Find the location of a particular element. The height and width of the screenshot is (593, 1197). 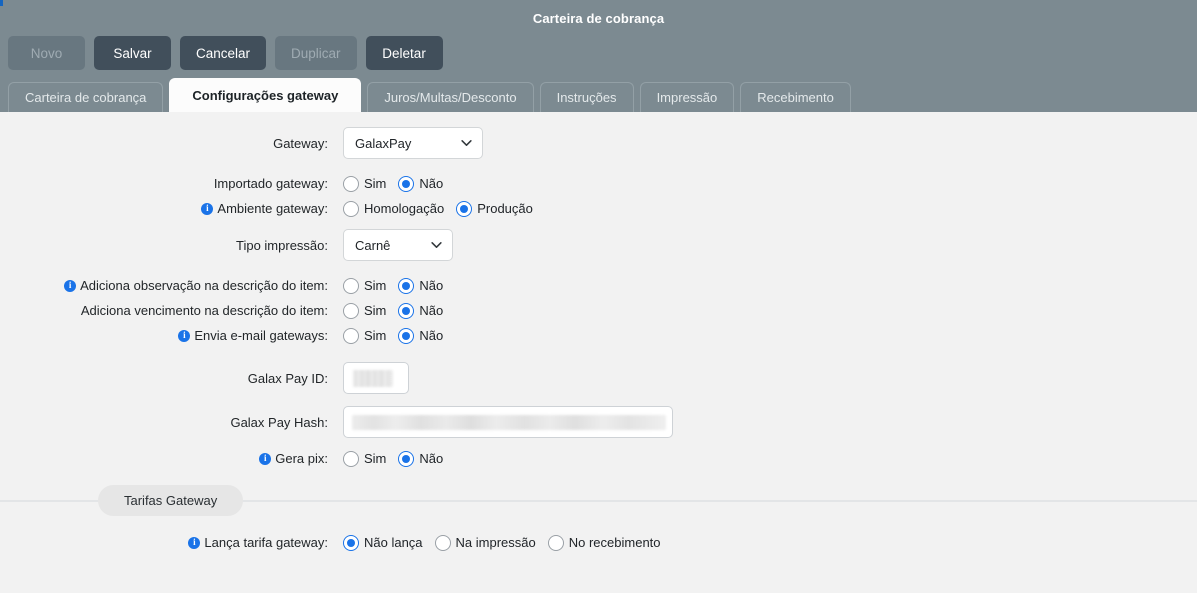

toolbar: Novo Salvar Cancelar Duplicar Deletar is located at coordinates (225, 53).